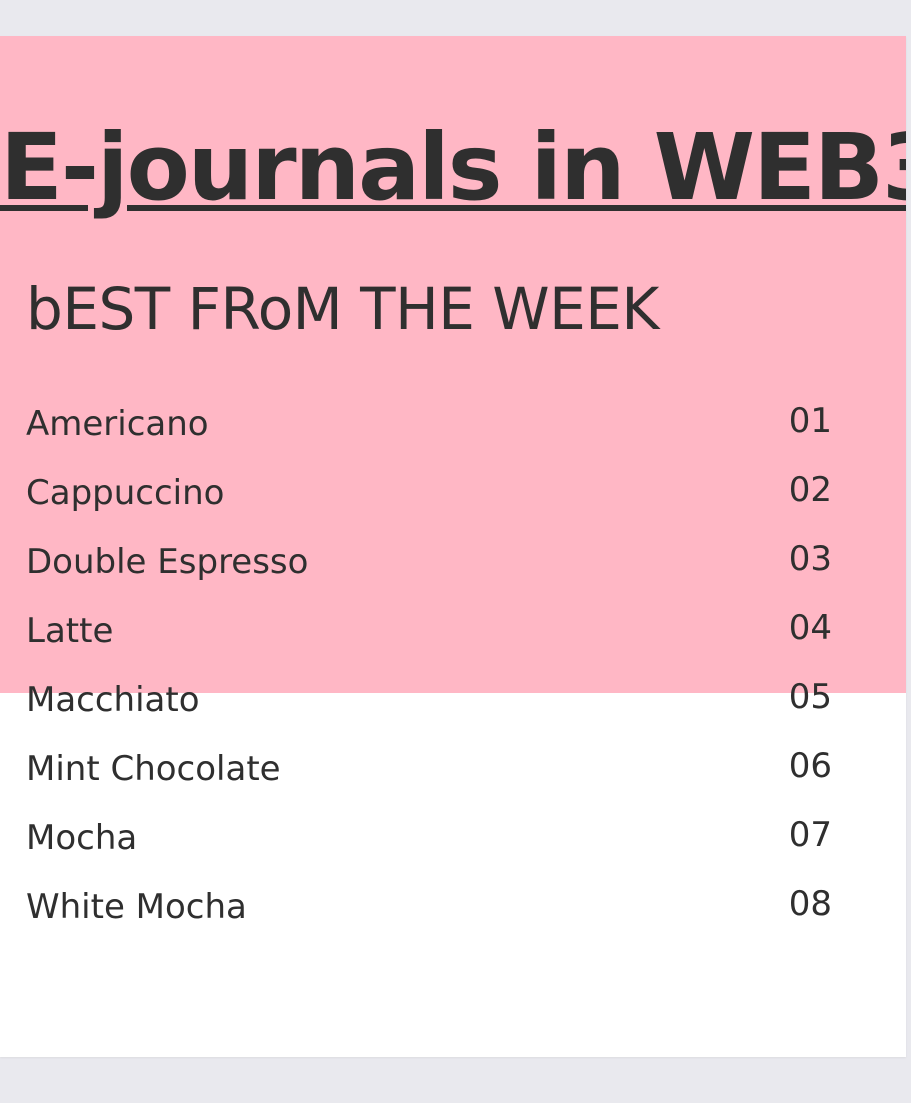 Image resolution: width=911 pixels, height=1103 pixels. I want to click on item-number: 03, so click(810, 559).